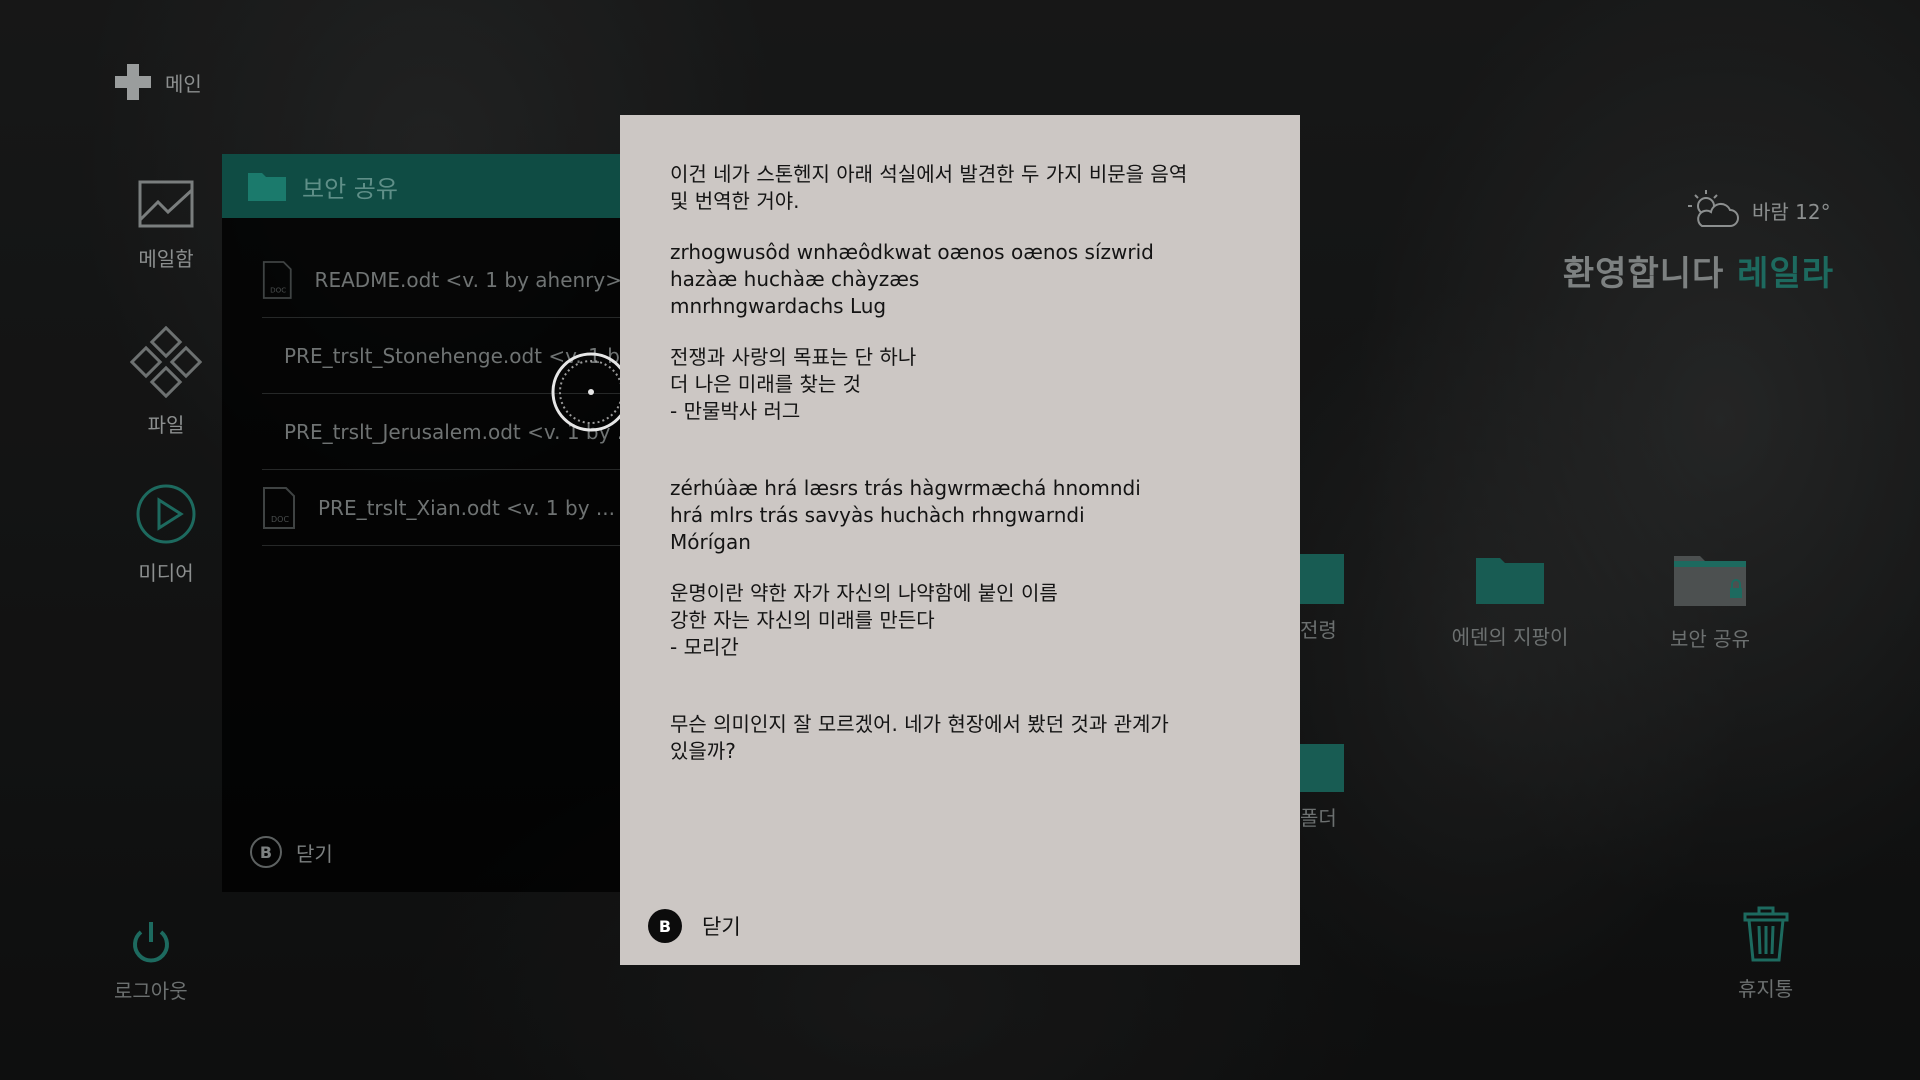  I want to click on logout-button: 로그아웃, so click(151, 961).